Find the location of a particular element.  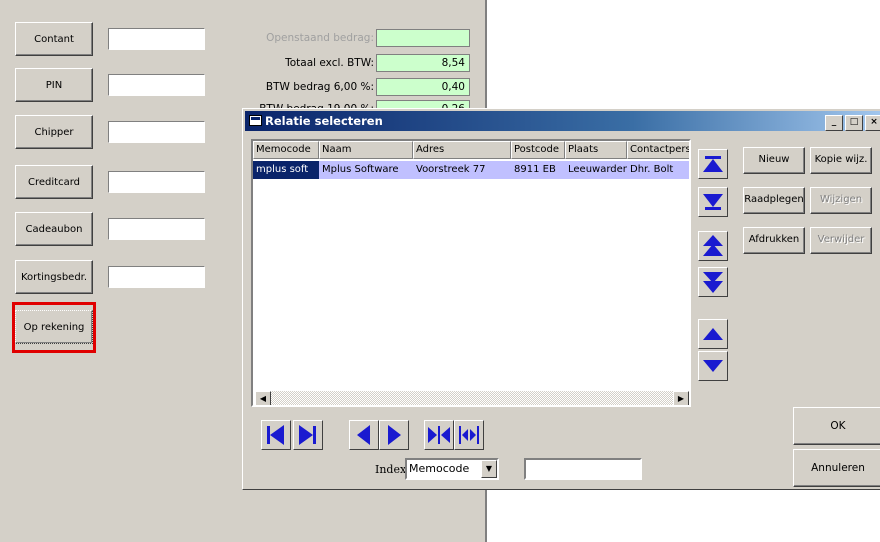

column-header-plaats: Plaats is located at coordinates (596, 150).